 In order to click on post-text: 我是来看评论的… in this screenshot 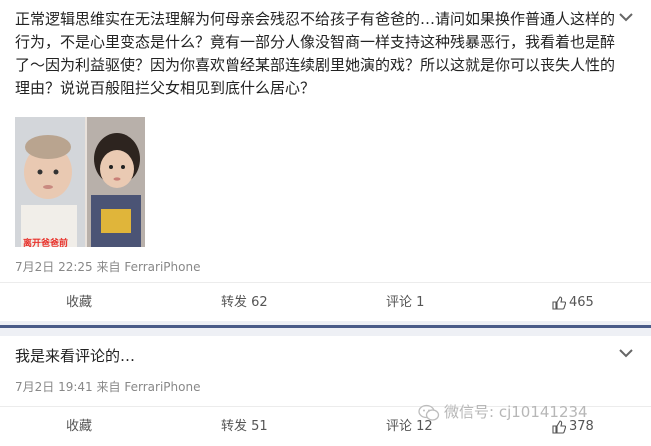, I will do `click(315, 356)`.